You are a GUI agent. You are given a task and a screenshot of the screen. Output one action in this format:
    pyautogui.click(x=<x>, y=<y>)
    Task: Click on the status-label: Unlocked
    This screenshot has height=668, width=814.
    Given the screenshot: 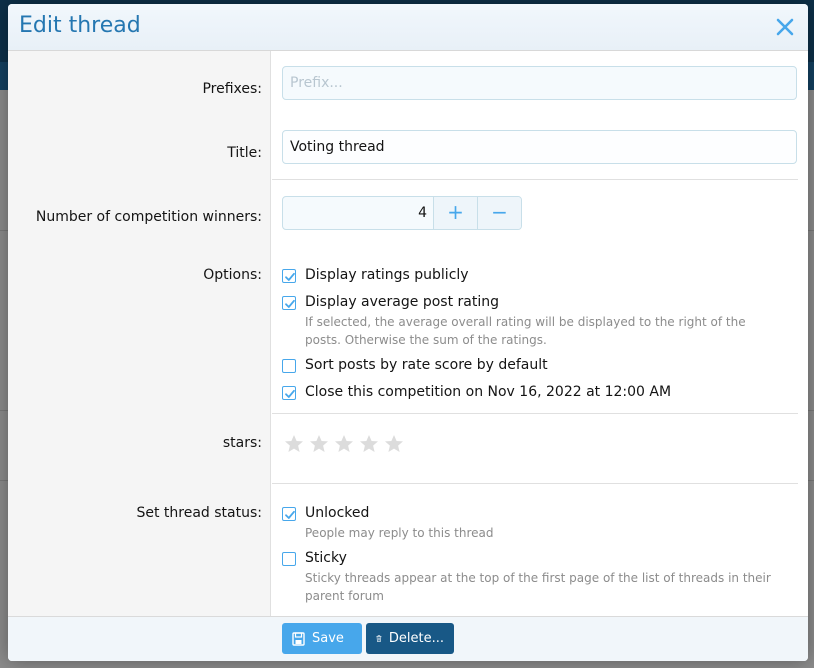 What is the action you would take?
    pyautogui.click(x=337, y=513)
    